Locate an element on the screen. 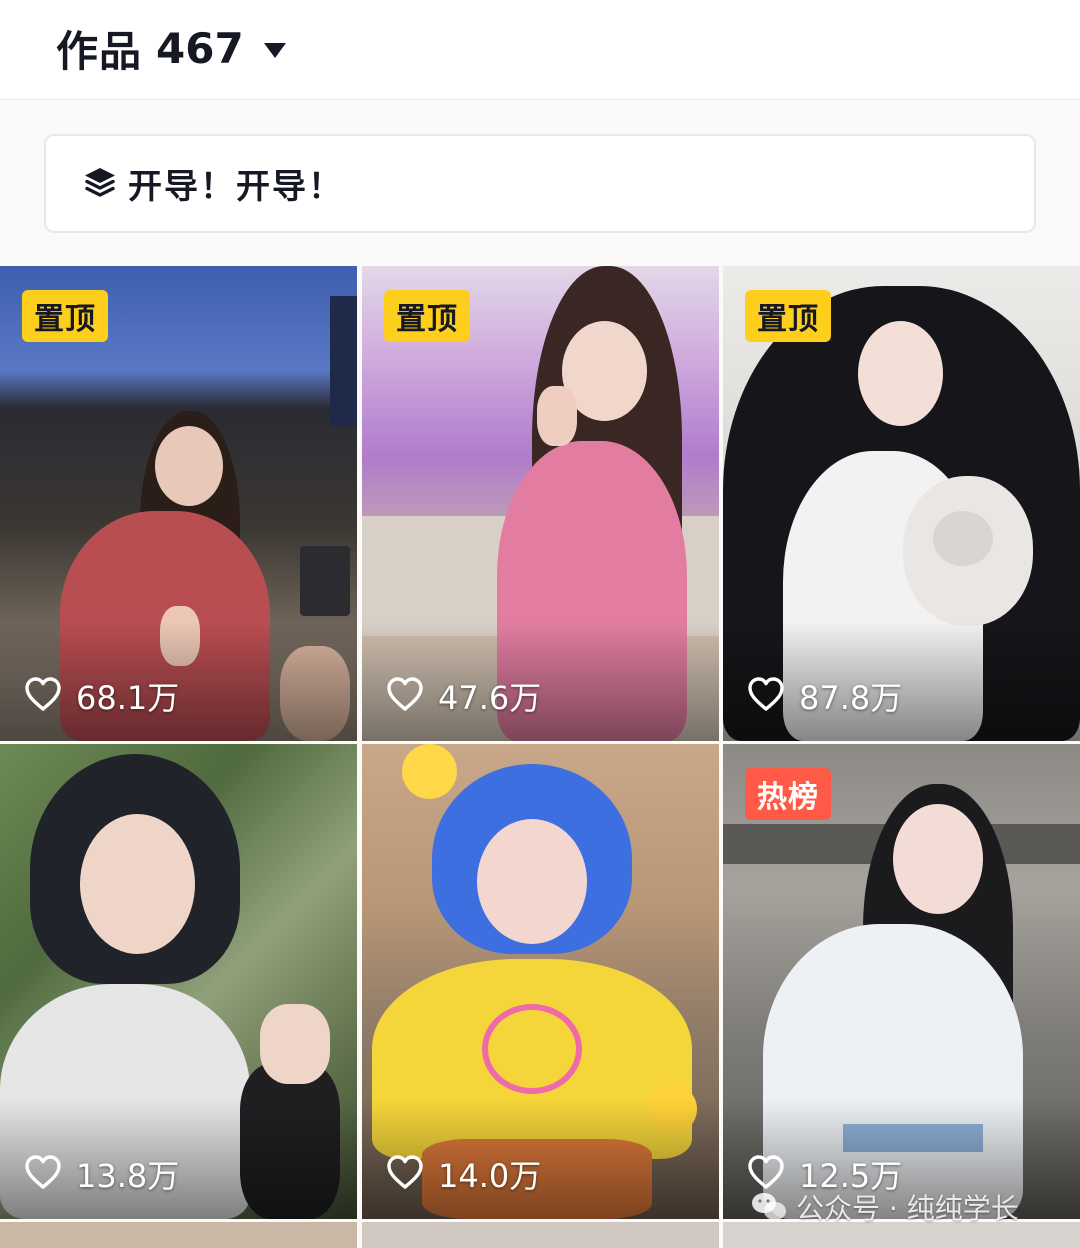  watermark: 公众号 · 纯纯学长 is located at coordinates (884, 1207).